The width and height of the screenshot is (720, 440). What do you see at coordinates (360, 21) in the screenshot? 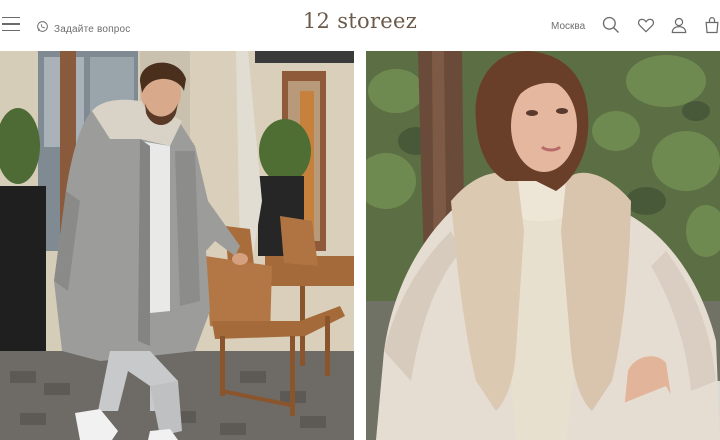
I see `brand-logo: 12 storeez` at bounding box center [360, 21].